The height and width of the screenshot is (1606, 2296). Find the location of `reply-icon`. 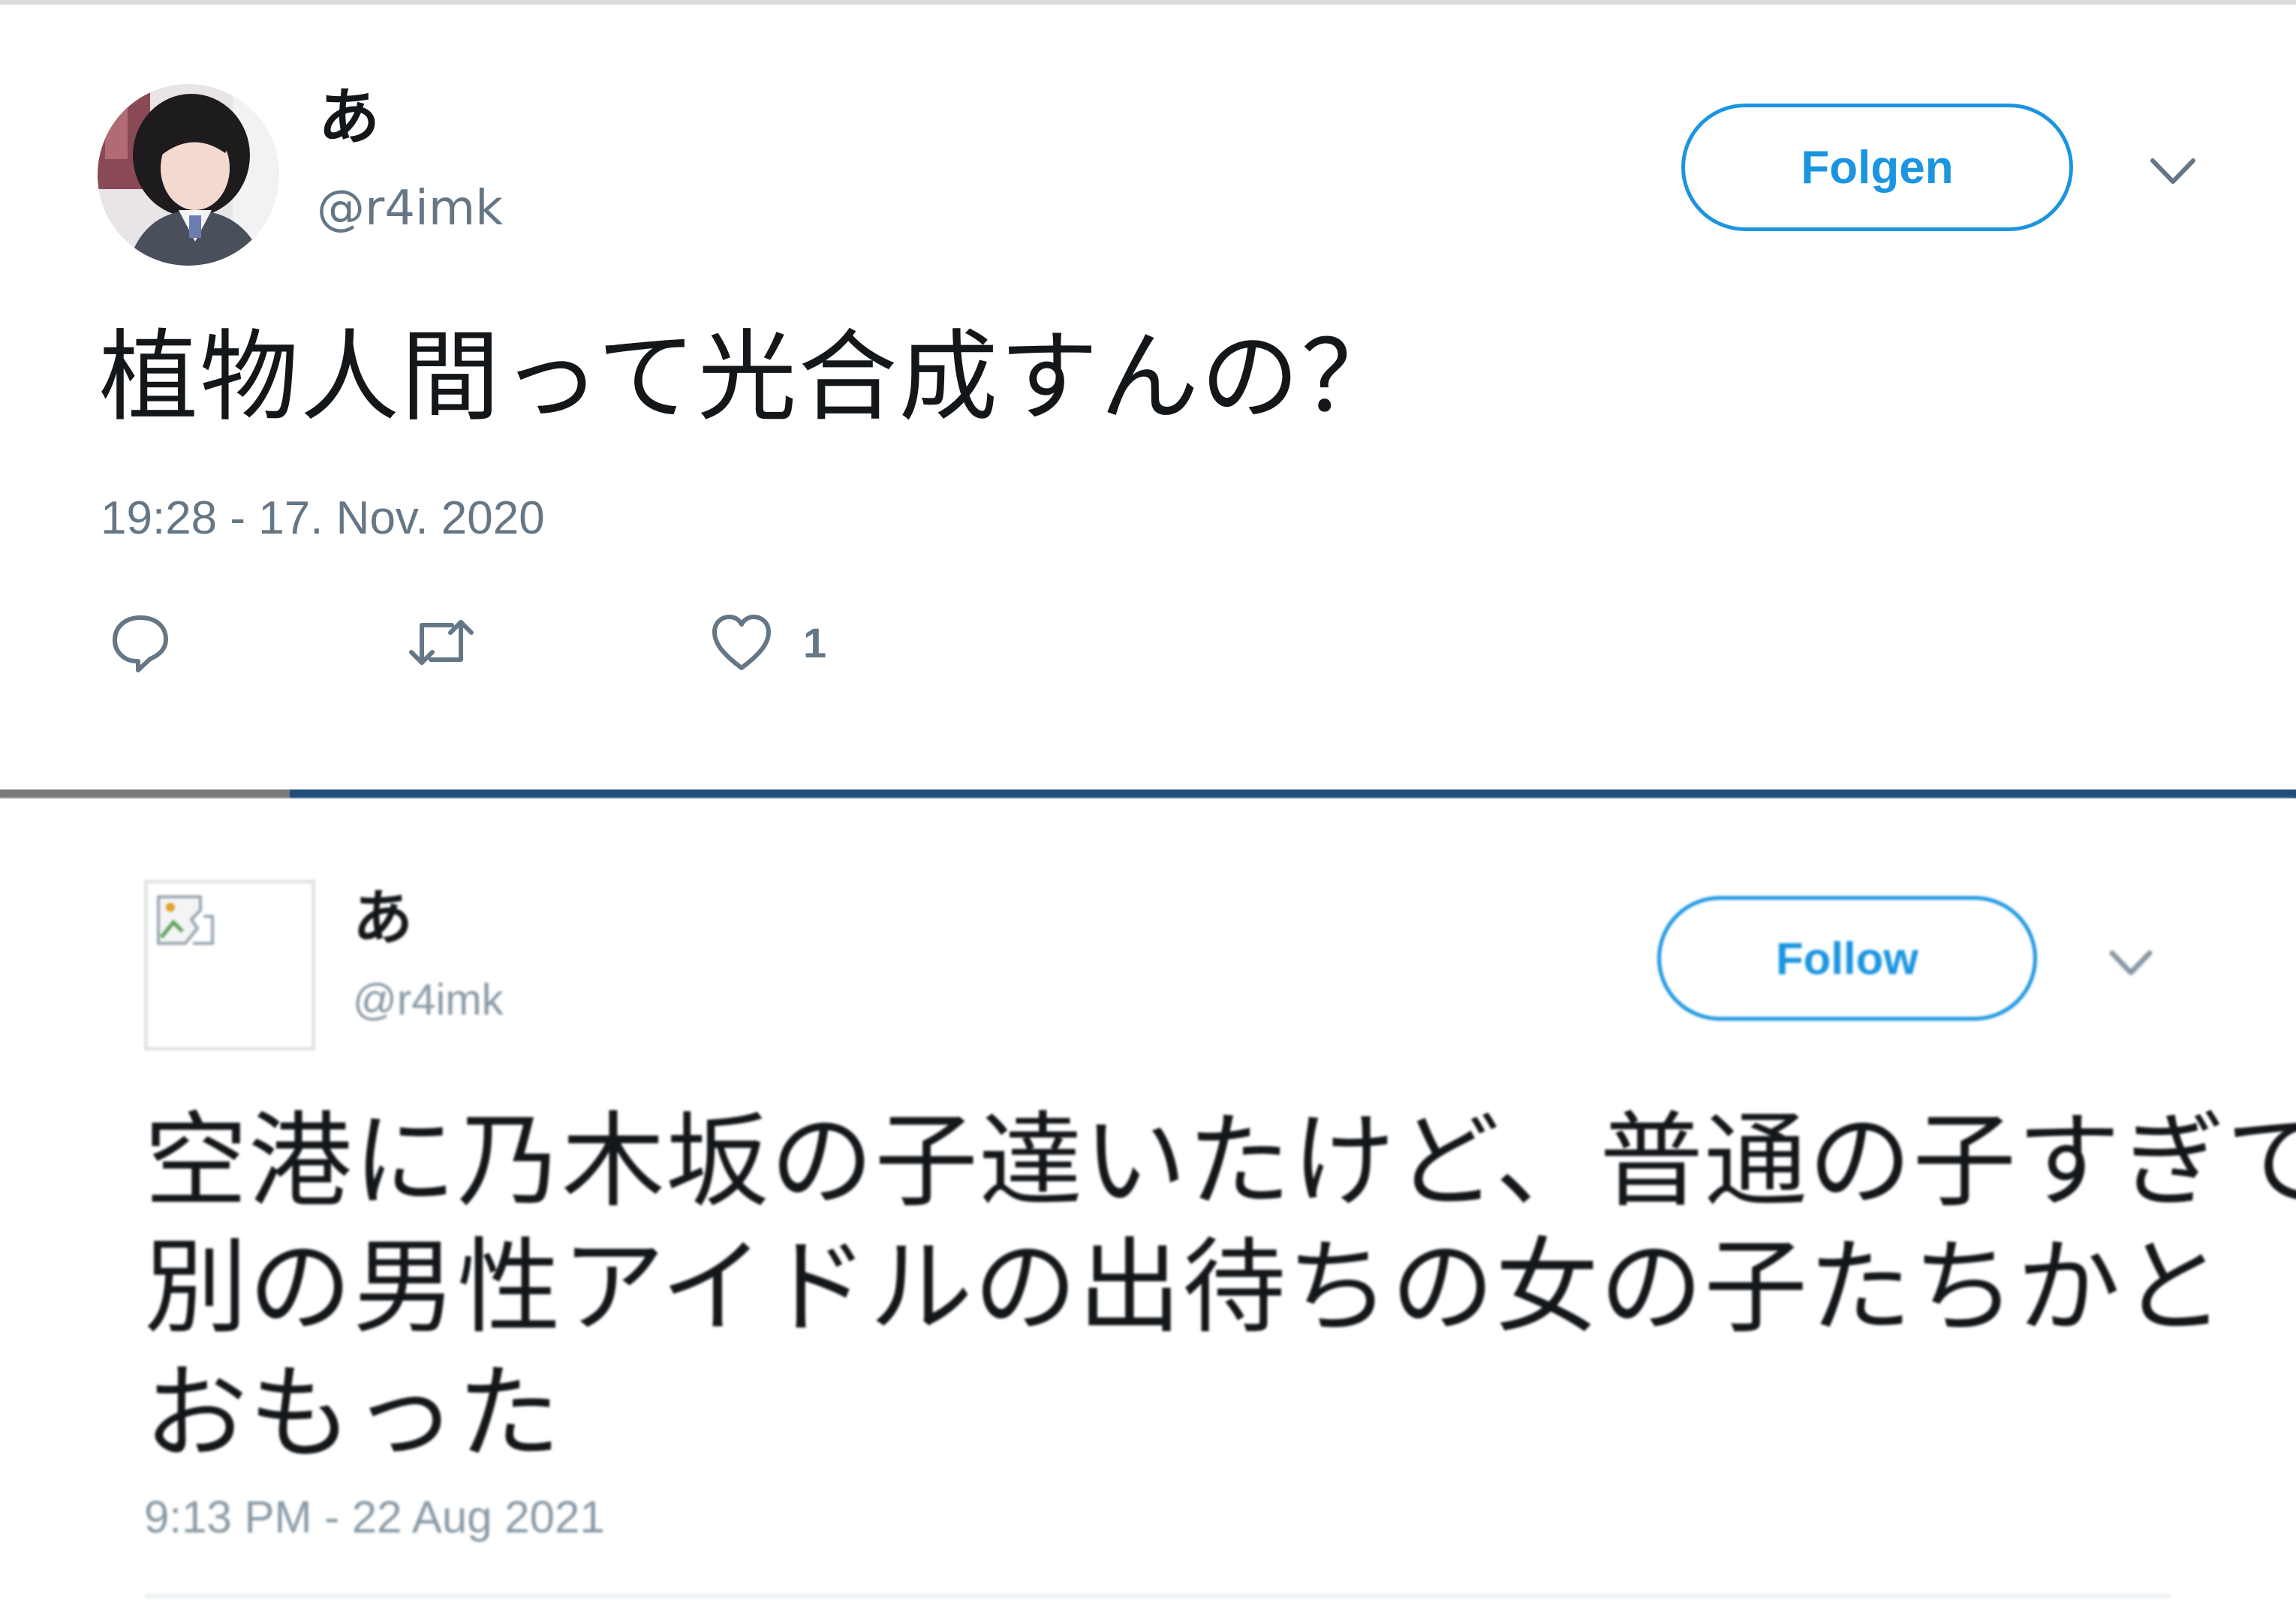

reply-icon is located at coordinates (140, 643).